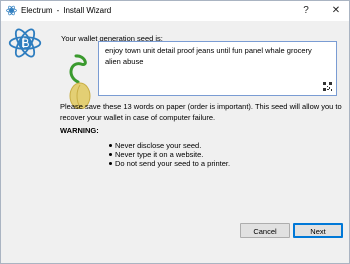  I want to click on warning-item: Never type it on a website., so click(169, 154).